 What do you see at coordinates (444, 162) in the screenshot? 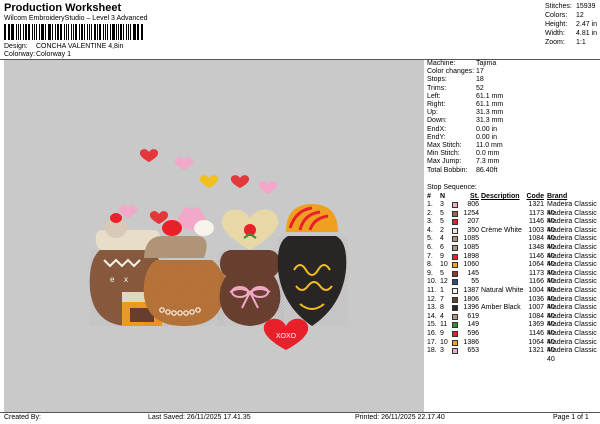
I see `machine-info-label: Max Jump:` at bounding box center [444, 162].